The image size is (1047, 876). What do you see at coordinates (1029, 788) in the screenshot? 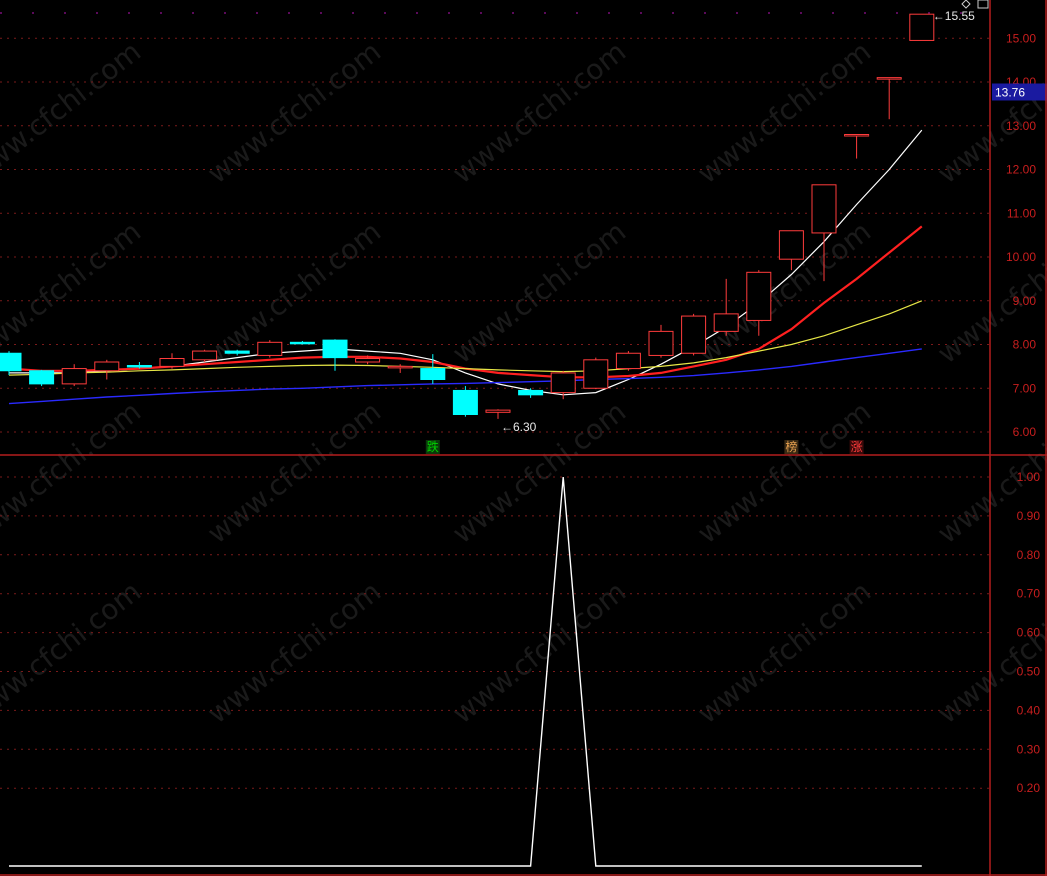
I see `y-tick-label: 0.20` at bounding box center [1029, 788].